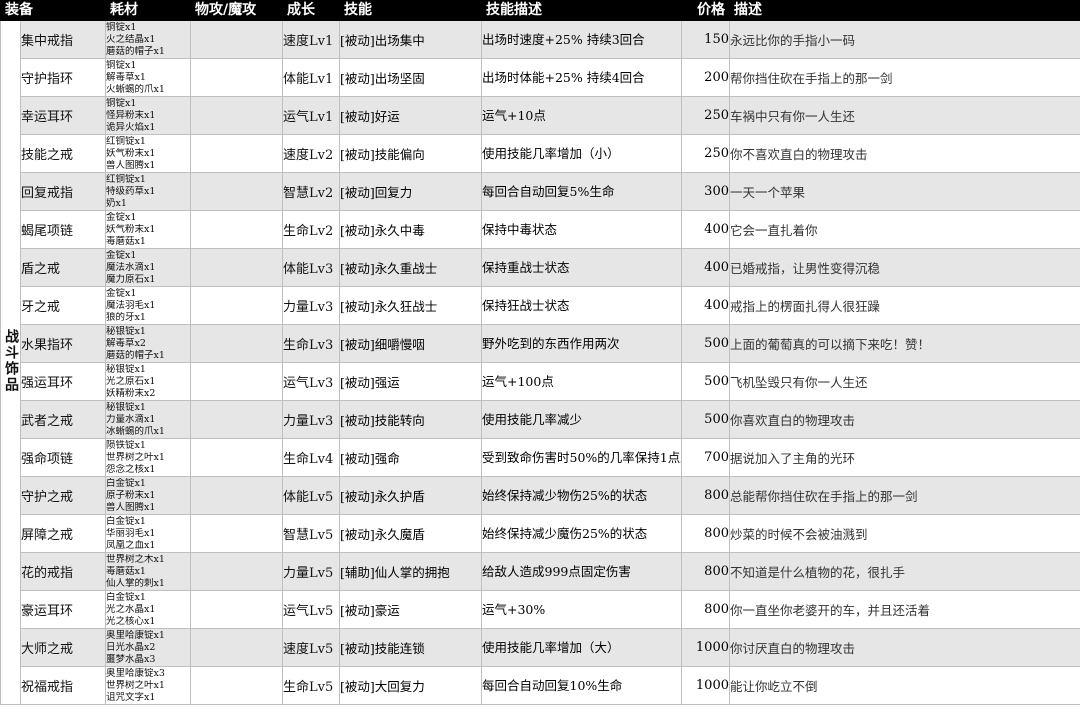 The width and height of the screenshot is (1080, 712). Describe the element at coordinates (904, 495) in the screenshot. I see `note-cell: 总能帮你挡住砍在手指上的那一剑` at that location.